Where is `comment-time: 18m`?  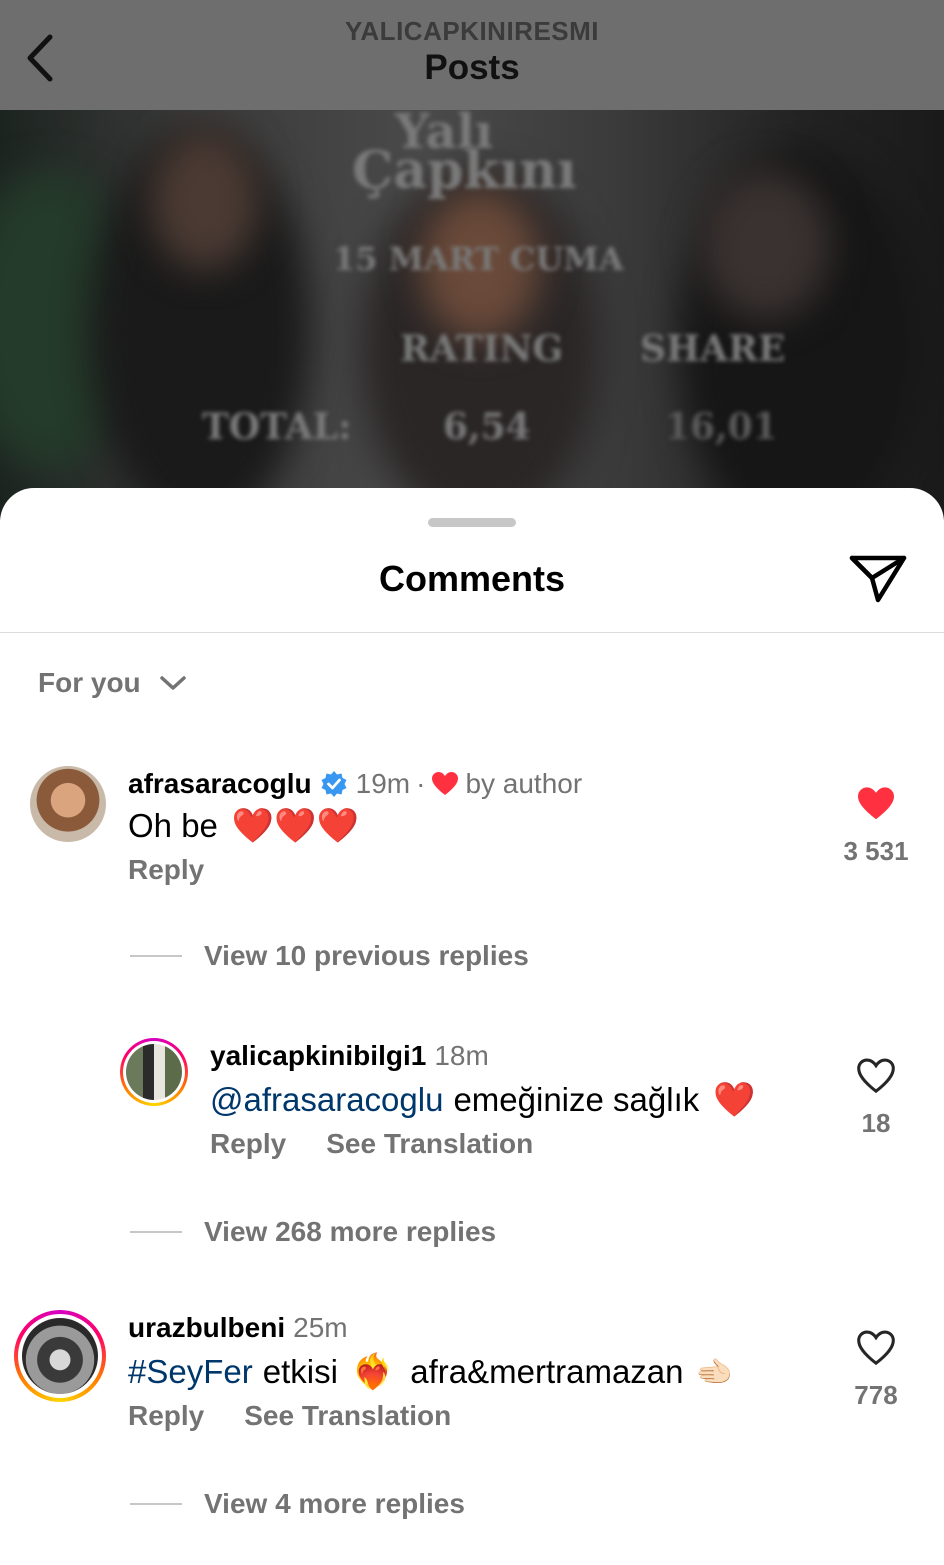 comment-time: 18m is located at coordinates (461, 1055).